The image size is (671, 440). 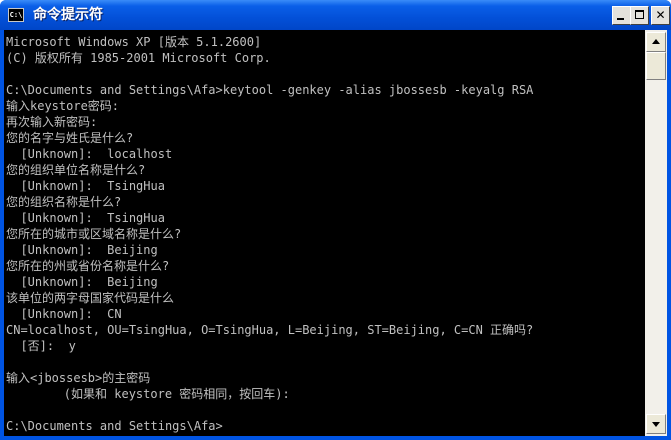 I want to click on console-line: [Unknown]: CN, so click(x=64, y=314).